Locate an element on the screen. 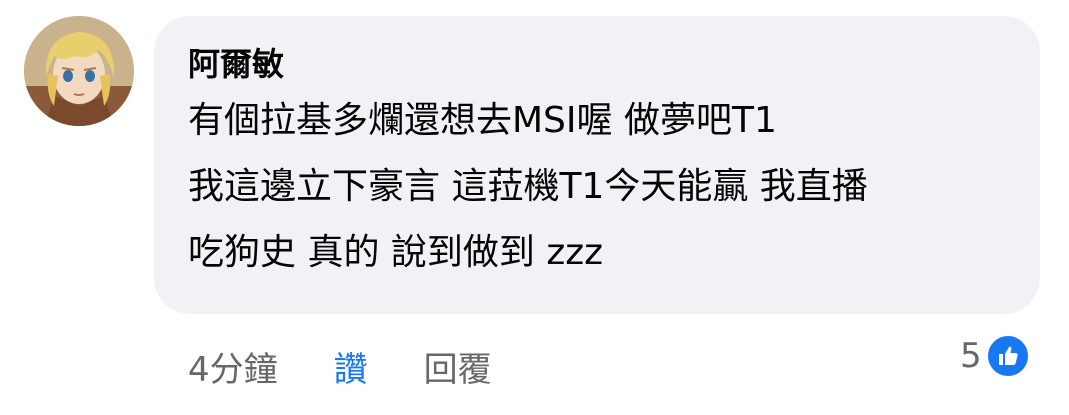  comment-actions: 4分鐘 讚 回覆 is located at coordinates (340, 366).